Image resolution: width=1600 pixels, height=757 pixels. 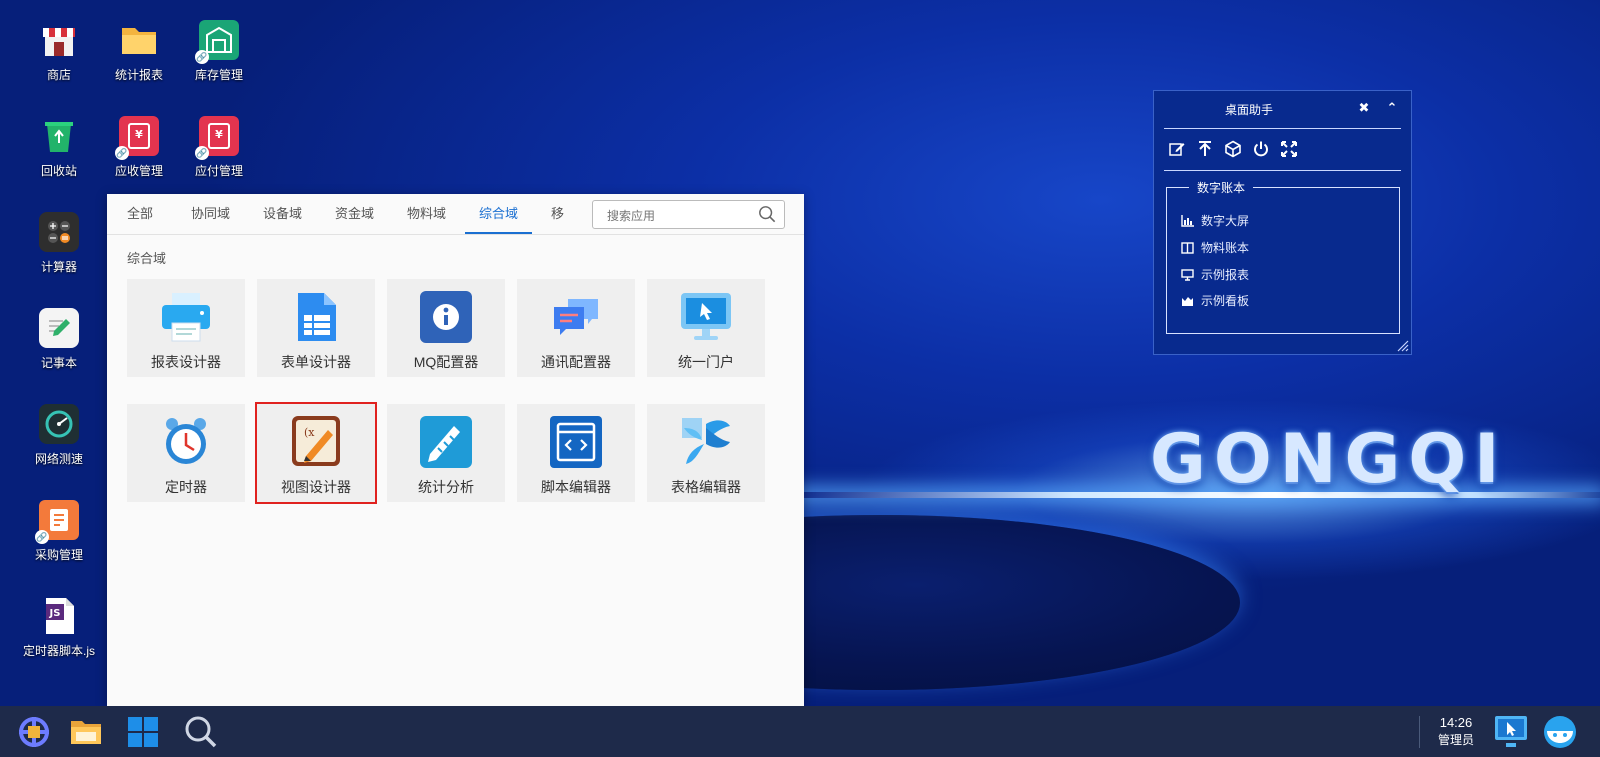 I want to click on desktop-icon-label: 商店, so click(x=58, y=75).